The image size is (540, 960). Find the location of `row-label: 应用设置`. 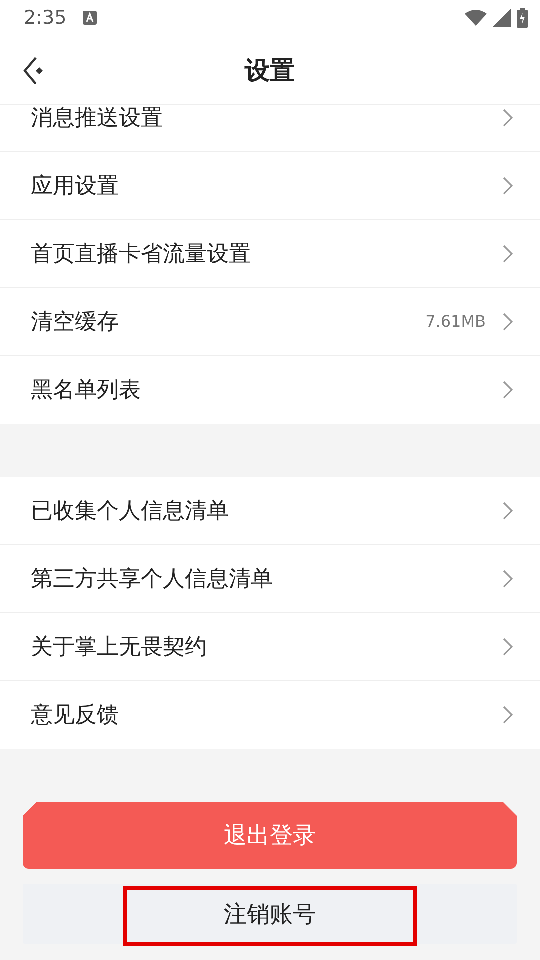

row-label: 应用设置 is located at coordinates (75, 186).